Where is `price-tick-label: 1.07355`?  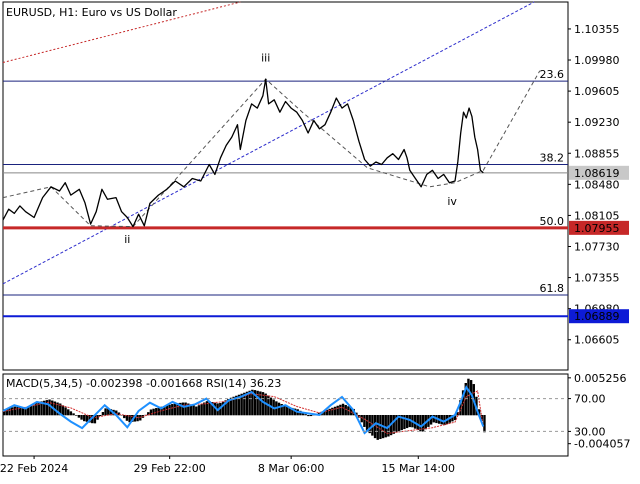 price-tick-label: 1.07355 is located at coordinates (597, 278).